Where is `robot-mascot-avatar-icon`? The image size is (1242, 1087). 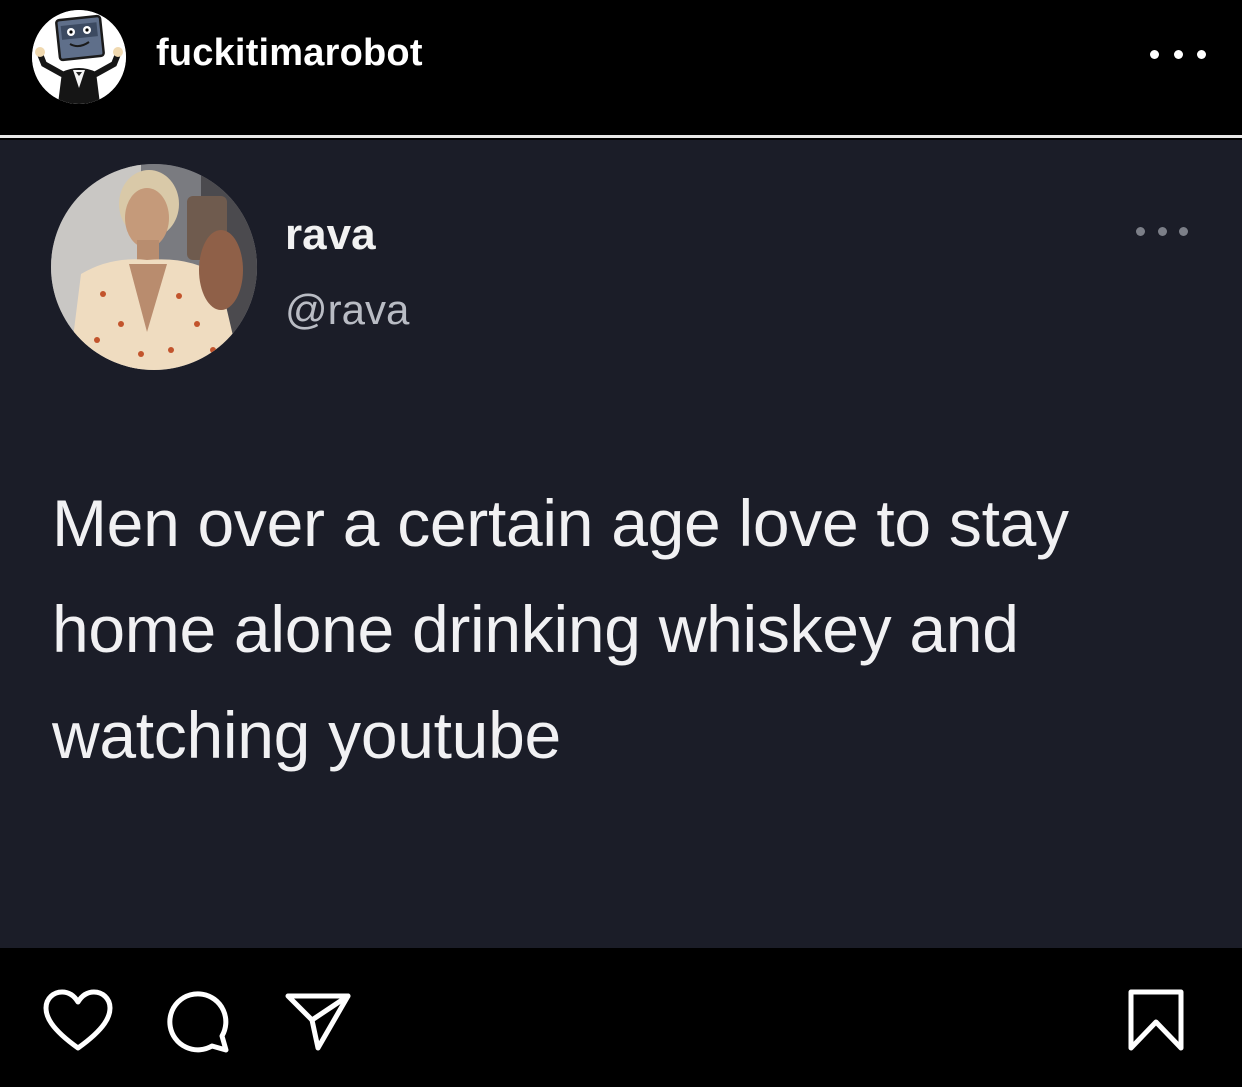
robot-mascot-avatar-icon is located at coordinates (79, 57).